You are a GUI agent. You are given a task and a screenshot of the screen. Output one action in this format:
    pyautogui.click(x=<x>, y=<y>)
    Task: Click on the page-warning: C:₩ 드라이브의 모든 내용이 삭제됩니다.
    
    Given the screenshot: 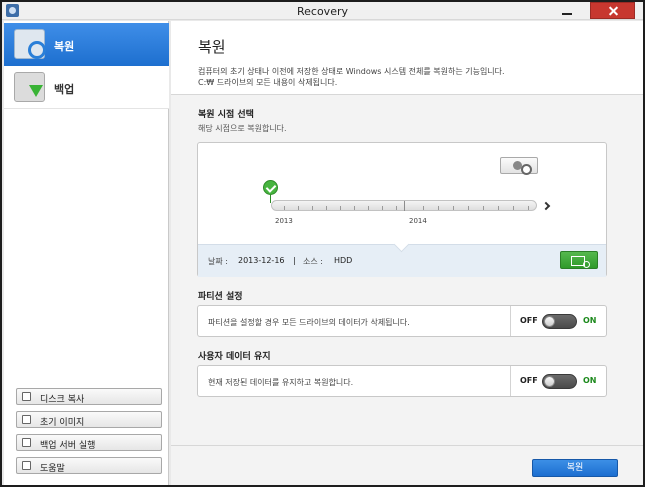 What is the action you would take?
    pyautogui.click(x=268, y=82)
    